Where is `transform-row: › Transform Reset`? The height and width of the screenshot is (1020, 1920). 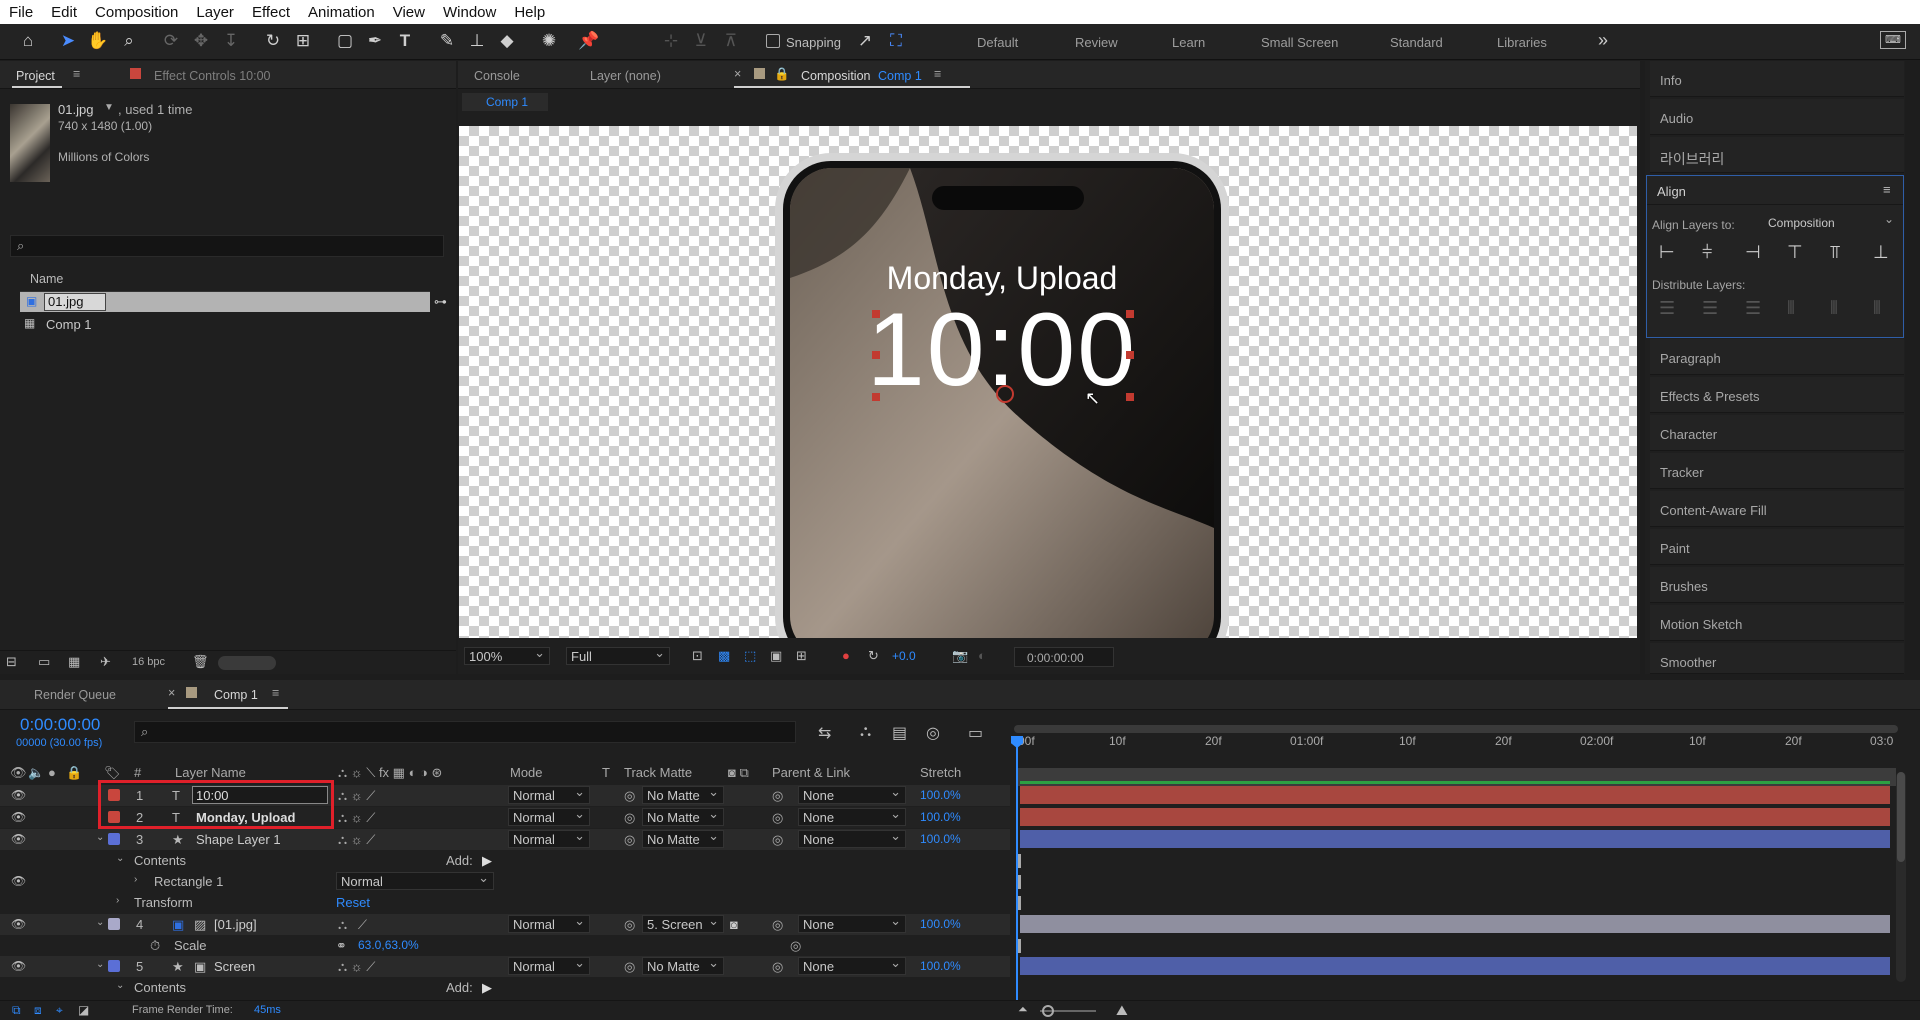
transform-row: › Transform Reset is located at coordinates (505, 902).